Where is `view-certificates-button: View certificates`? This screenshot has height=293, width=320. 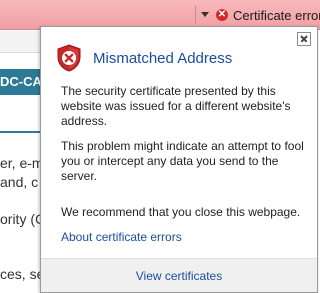
view-certificates-button: View certificates is located at coordinates (179, 276).